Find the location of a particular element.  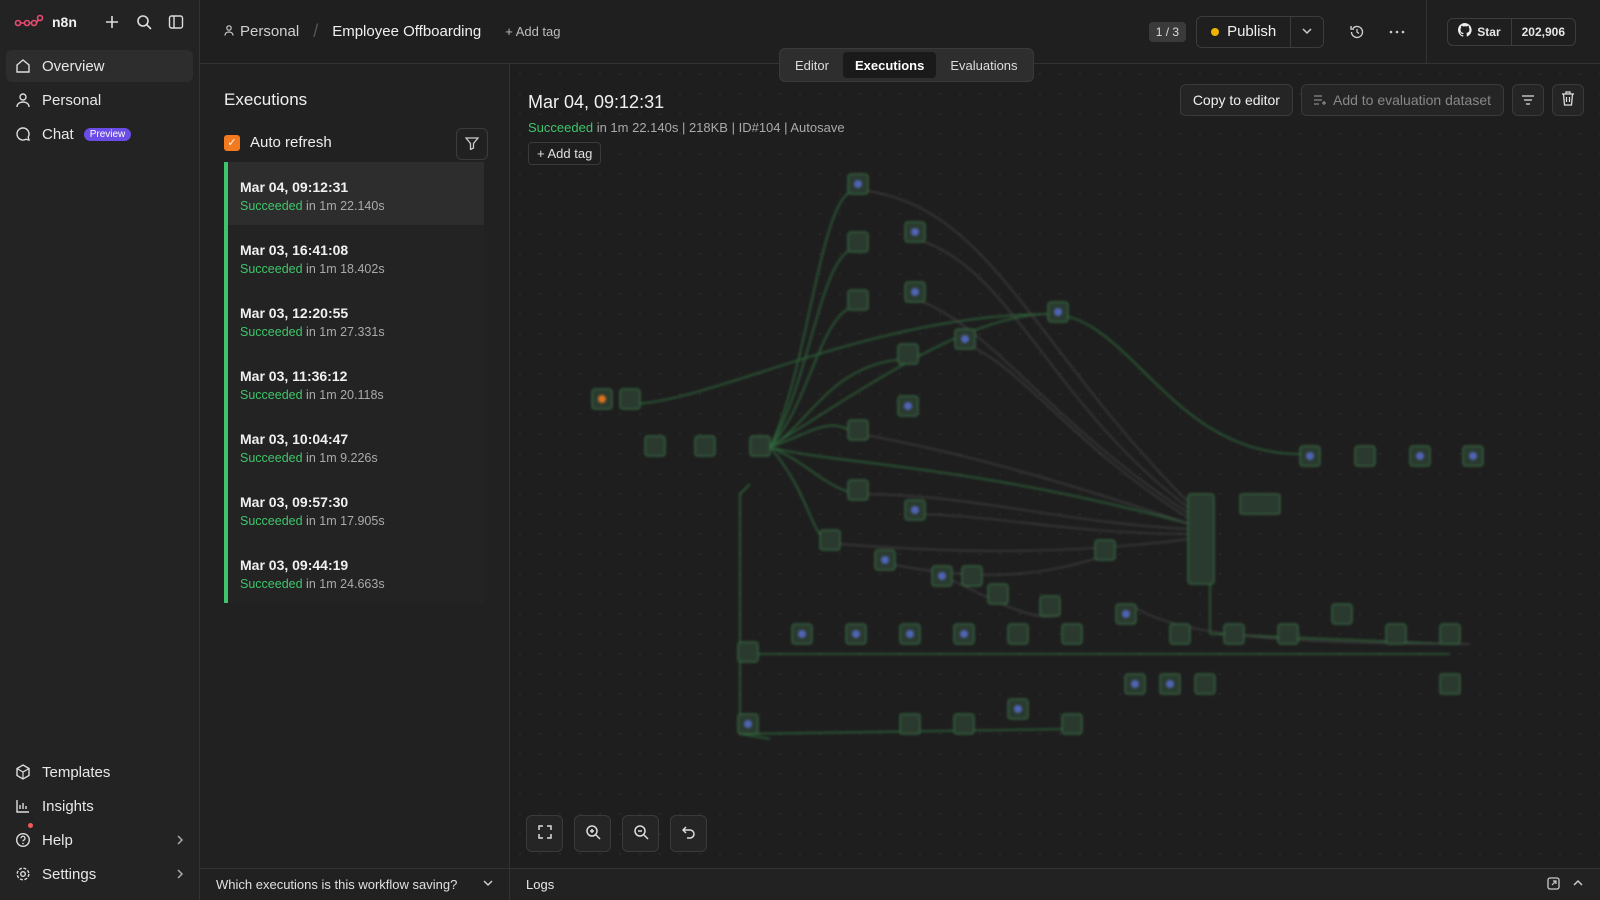

tab-editor: Editor is located at coordinates (812, 65).